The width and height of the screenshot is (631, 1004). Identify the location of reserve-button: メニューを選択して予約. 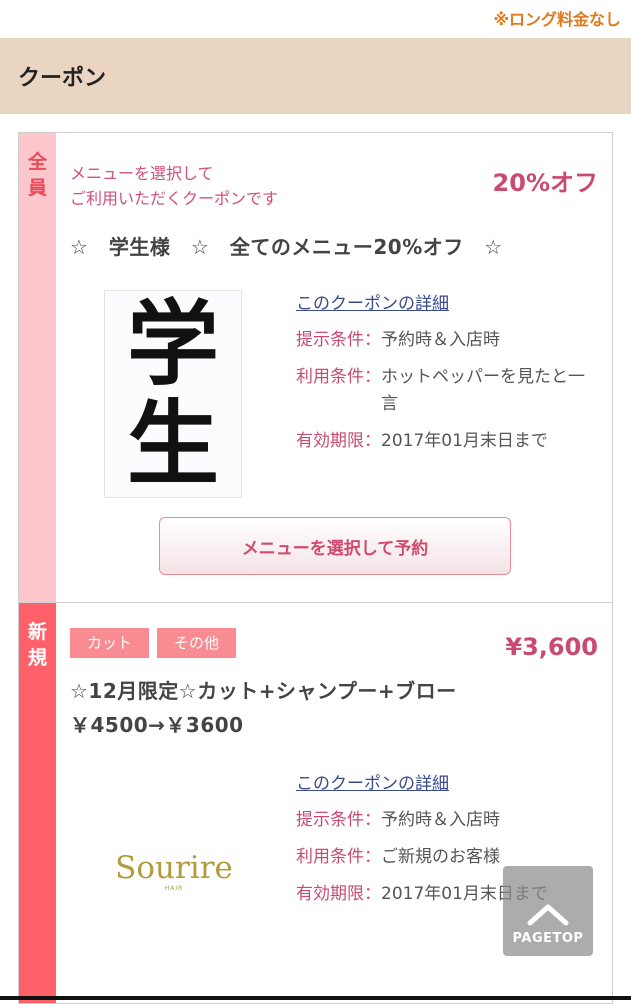
(335, 546).